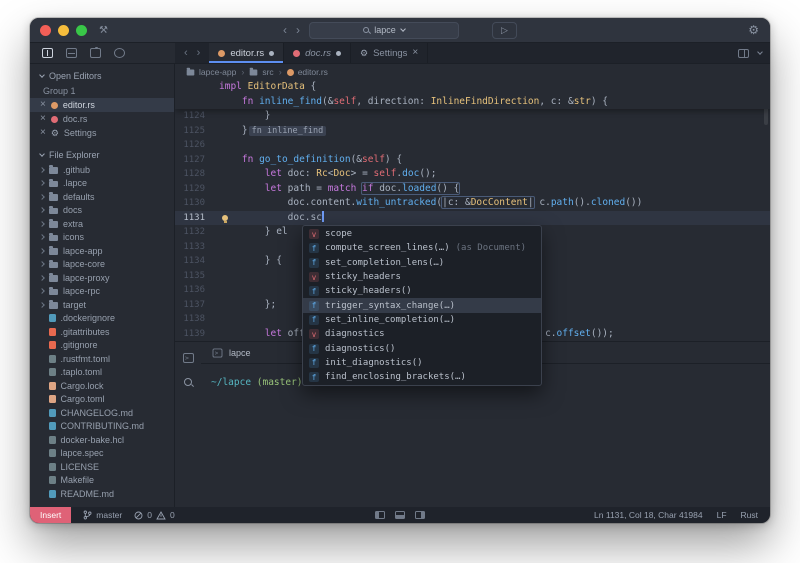 The image size is (800, 563). What do you see at coordinates (154, 515) in the screenshot?
I see `problems-indicator: 0 0` at bounding box center [154, 515].